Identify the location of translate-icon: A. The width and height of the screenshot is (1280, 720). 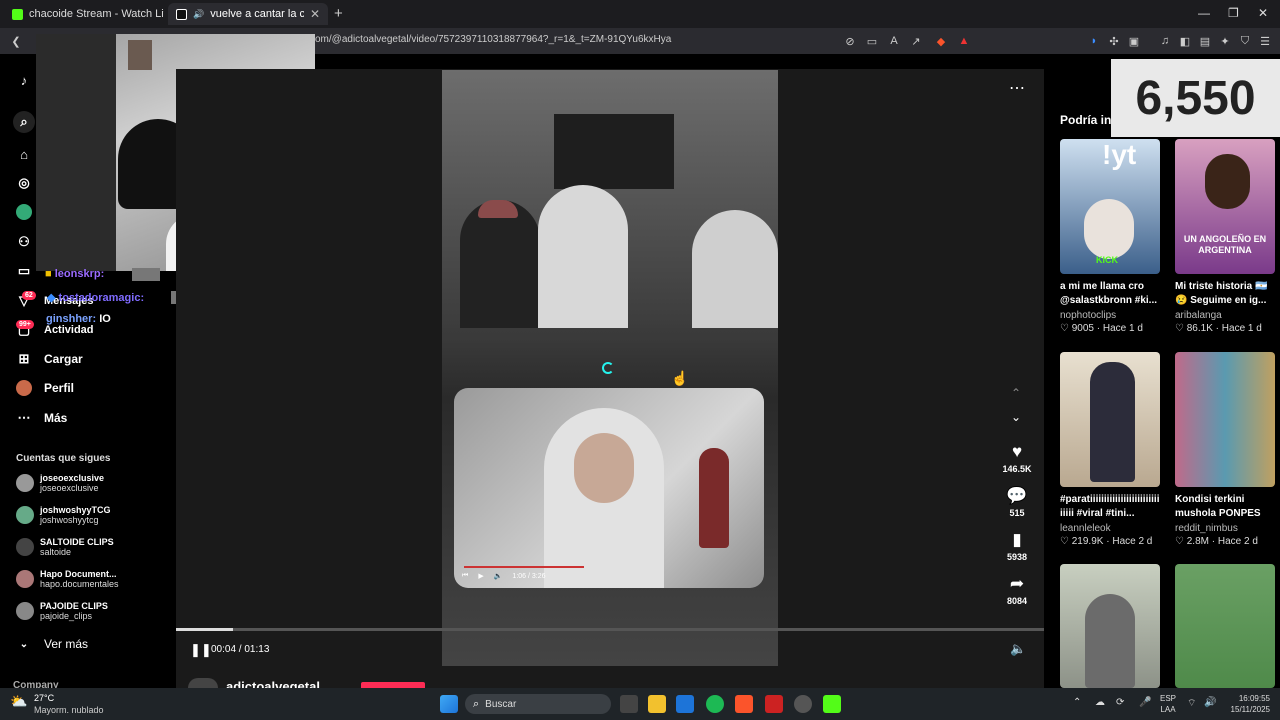
(894, 41).